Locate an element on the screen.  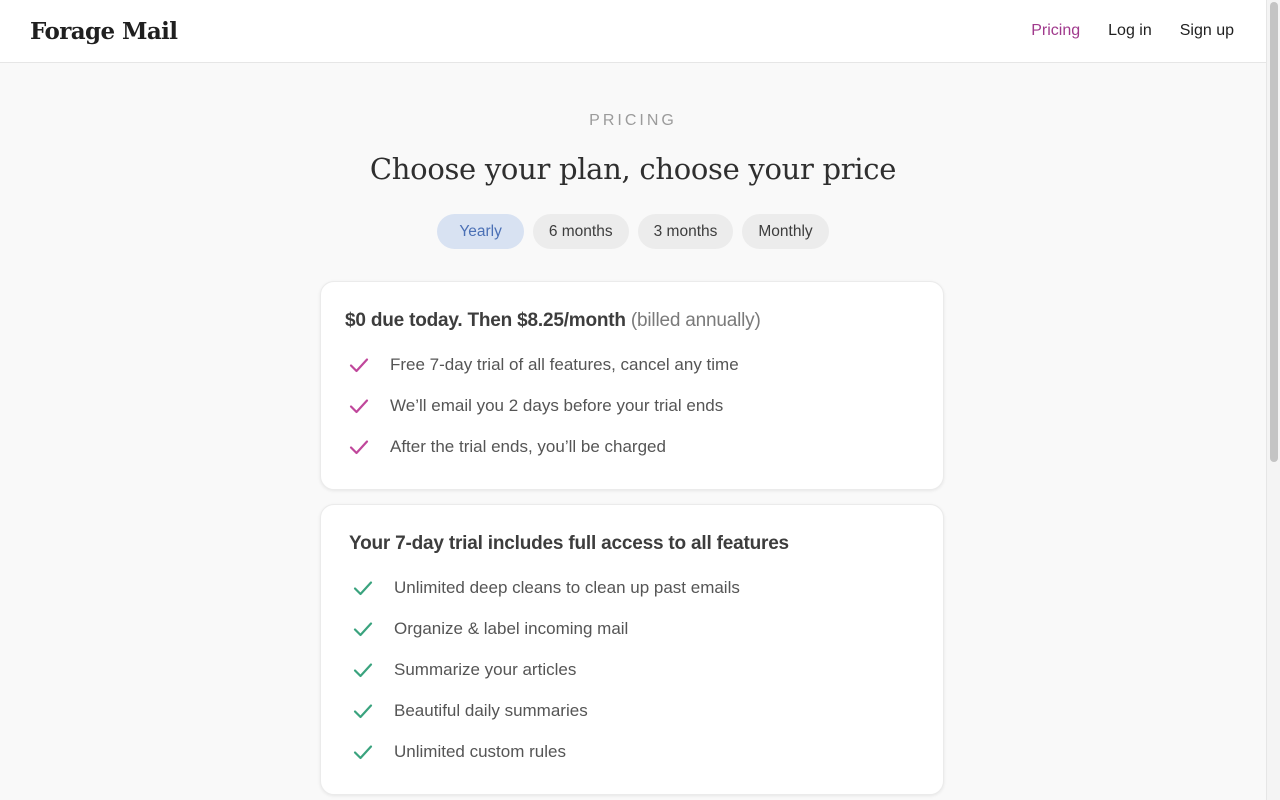
nav-login-link: Log in is located at coordinates (1130, 31).